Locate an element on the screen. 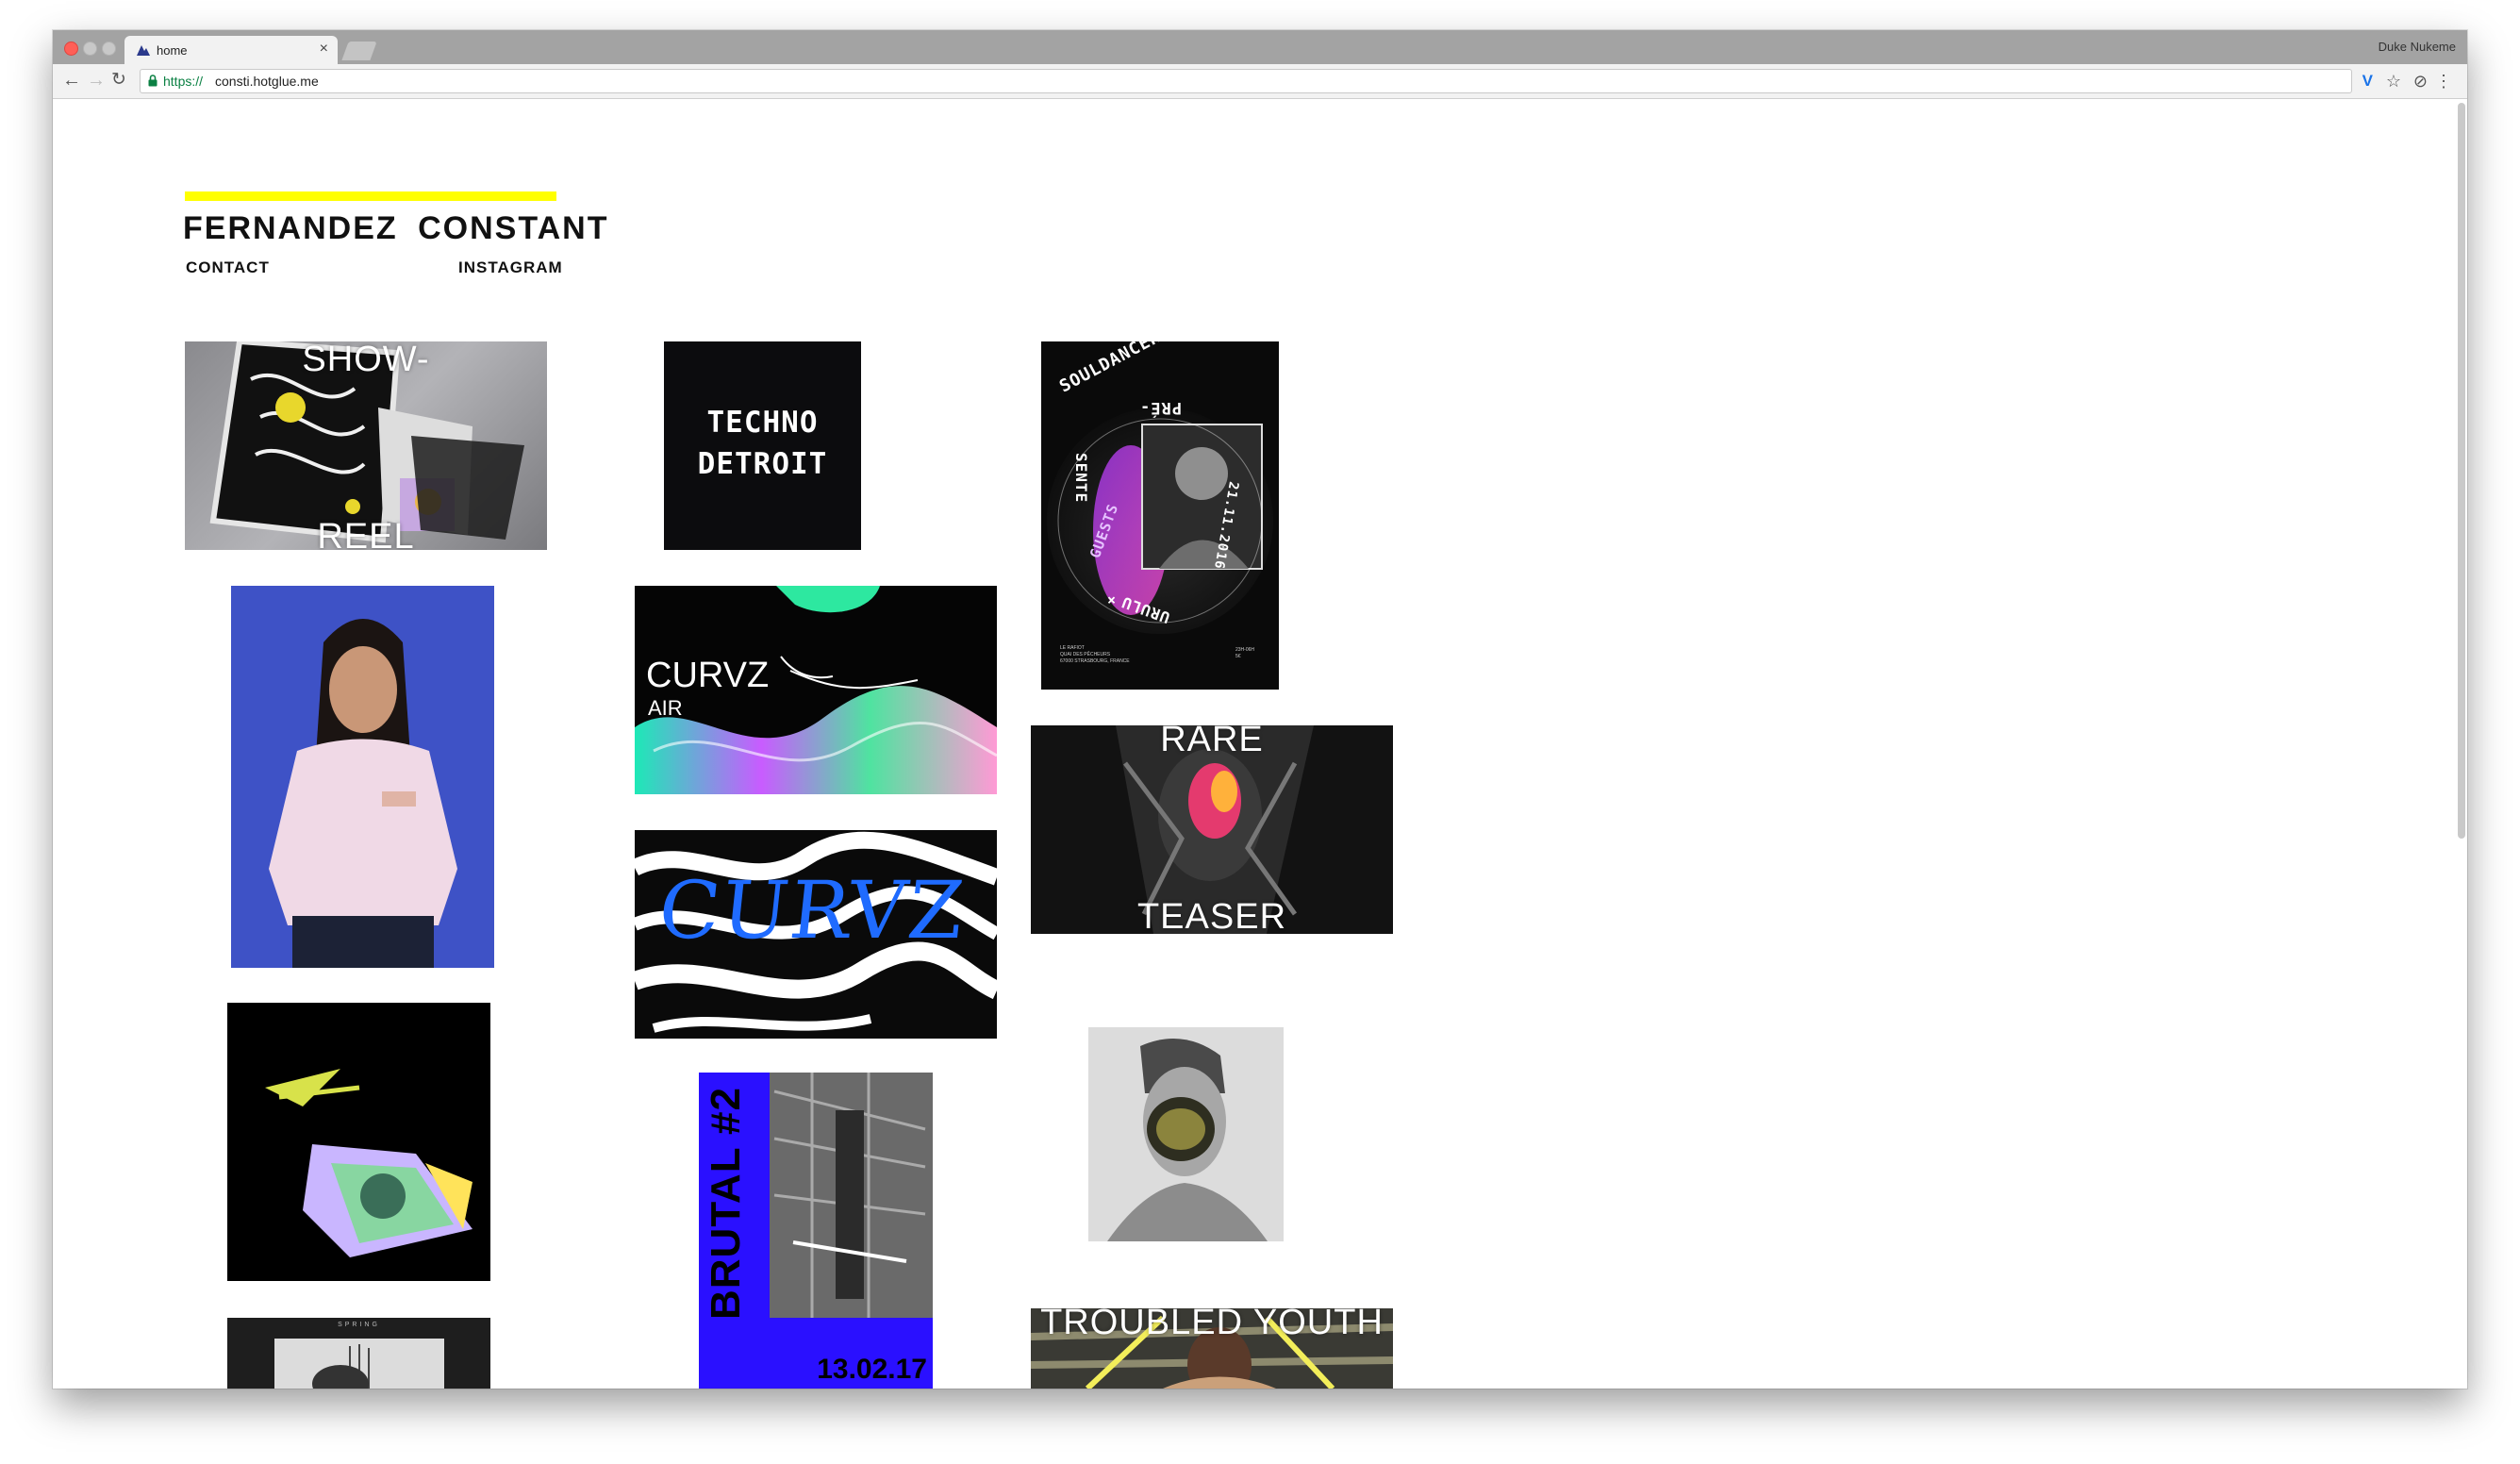  rare-label: RARE is located at coordinates (1212, 742).